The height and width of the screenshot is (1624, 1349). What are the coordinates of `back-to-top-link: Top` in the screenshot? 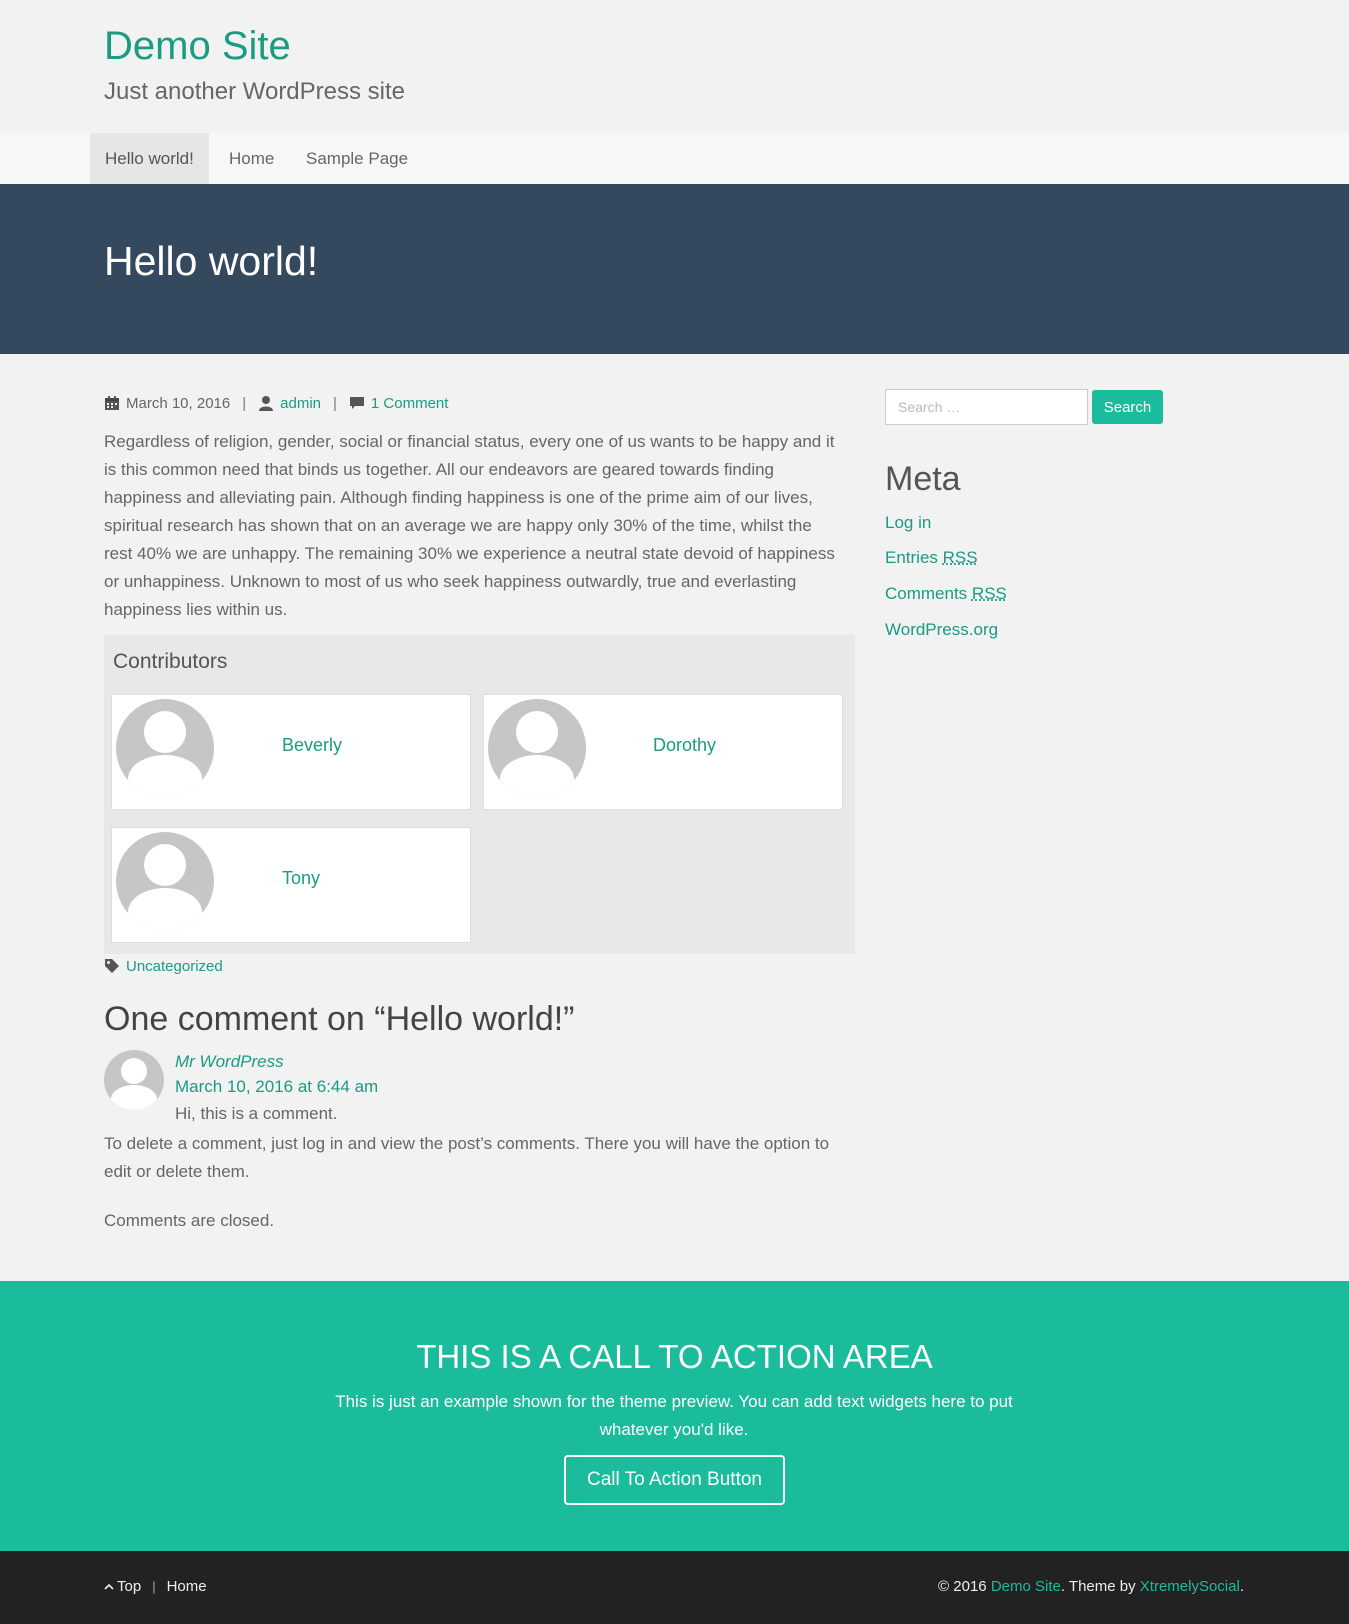 It's located at (129, 1586).